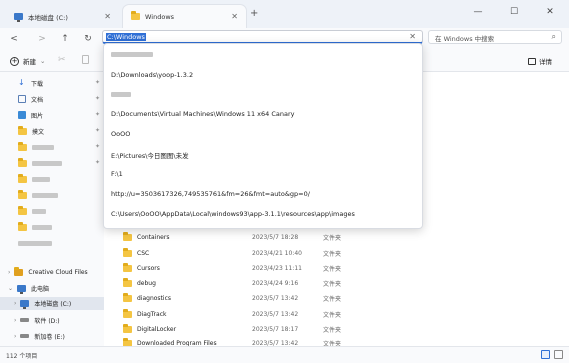 The height and width of the screenshot is (363, 569). What do you see at coordinates (152, 77) in the screenshot?
I see `history-item: D:\Downloads\yoop-1.3.2` at bounding box center [152, 77].